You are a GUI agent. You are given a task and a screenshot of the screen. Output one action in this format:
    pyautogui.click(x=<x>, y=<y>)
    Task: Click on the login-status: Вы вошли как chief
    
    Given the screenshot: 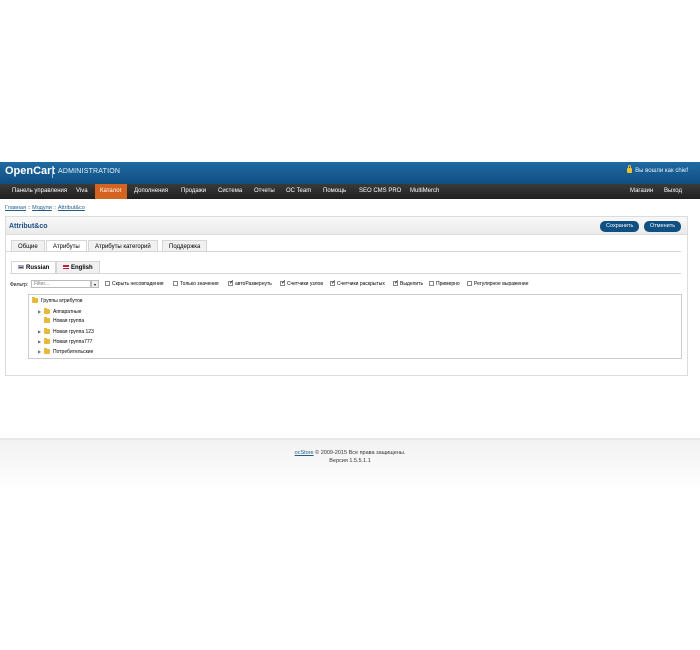 What is the action you would take?
    pyautogui.click(x=657, y=170)
    